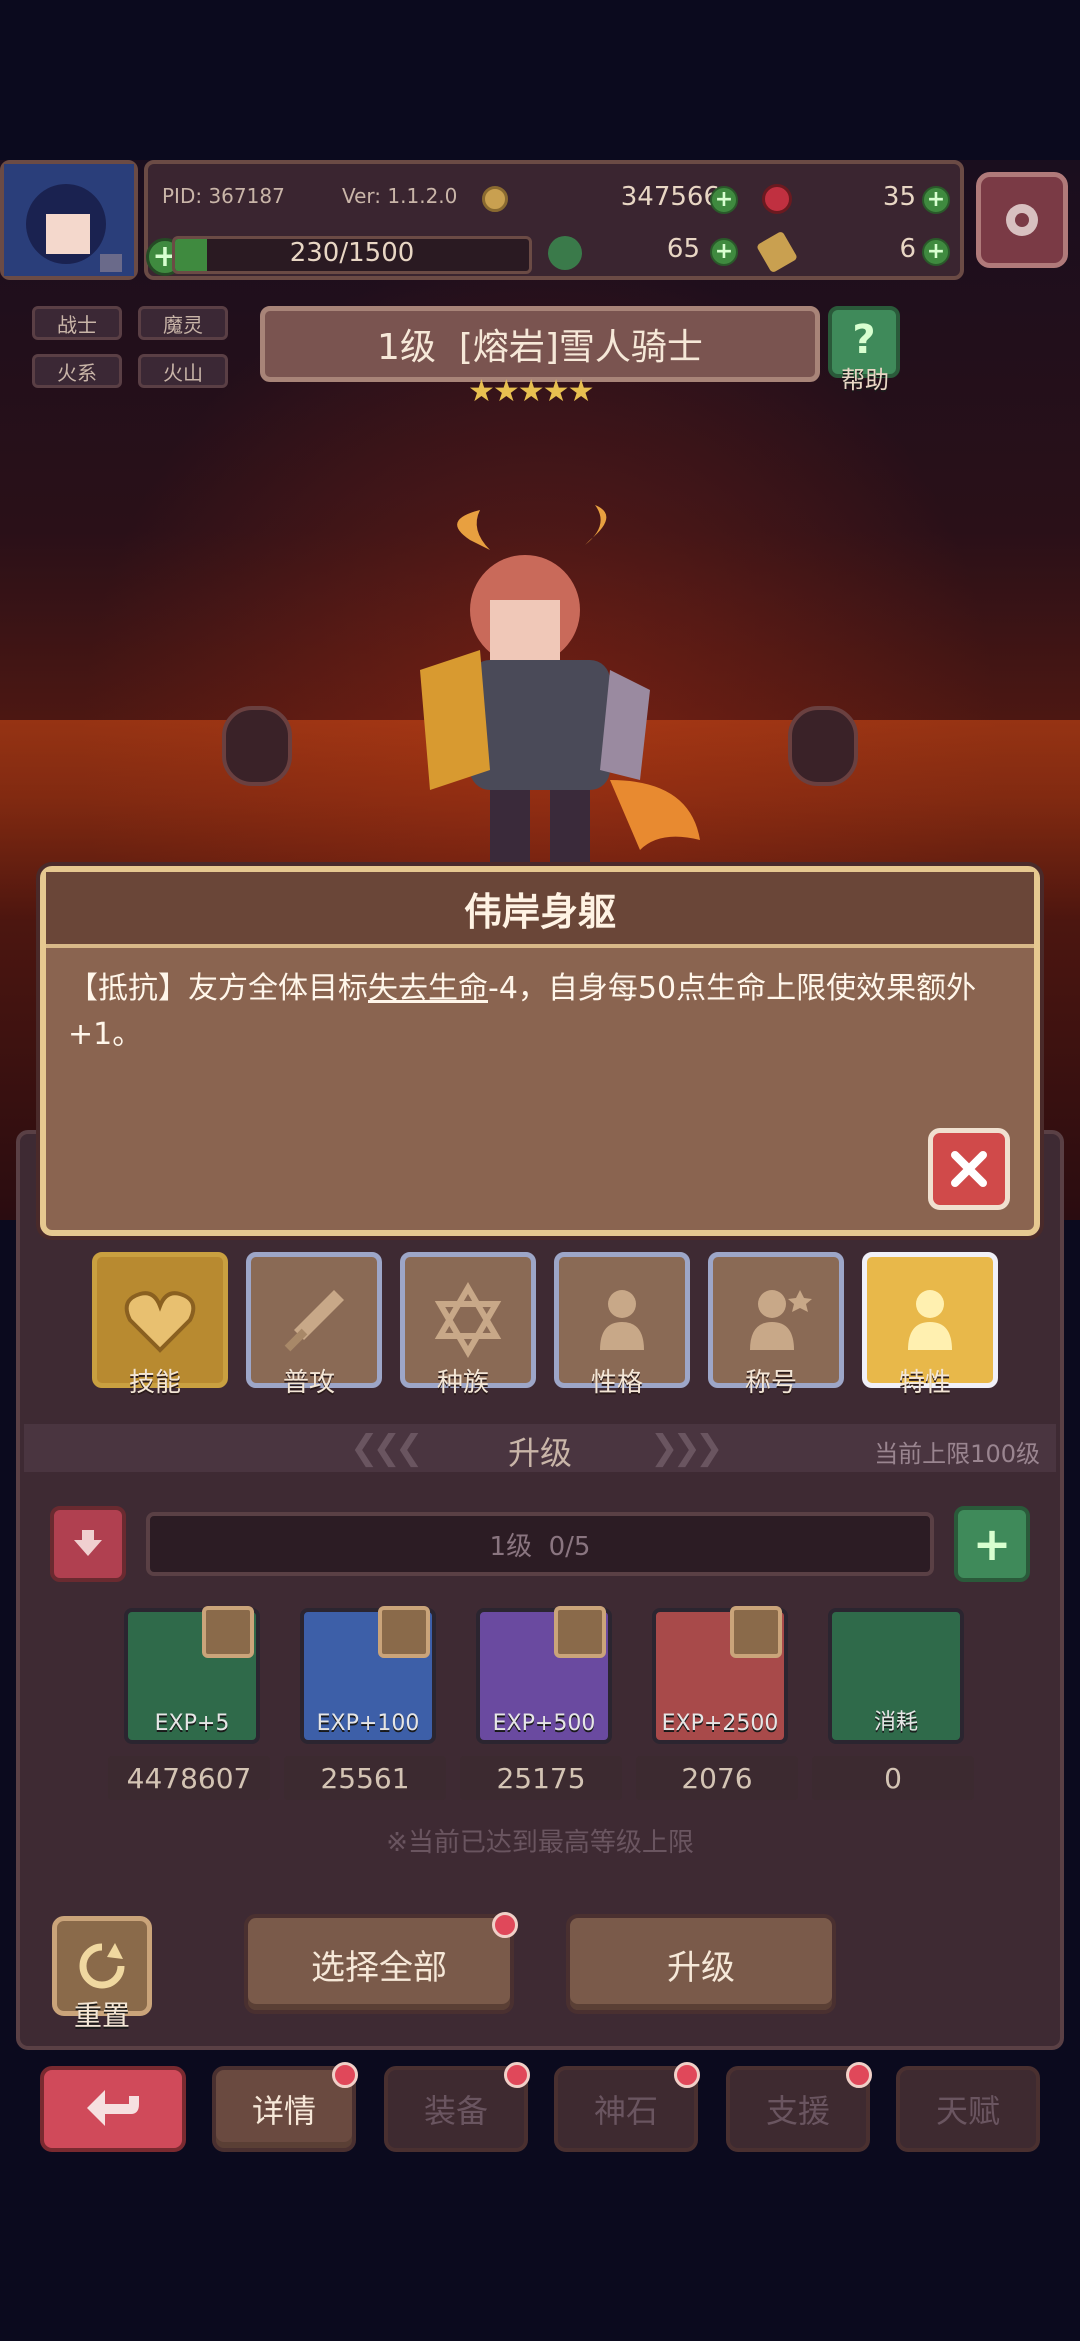 This screenshot has width=1080, height=2341. Describe the element at coordinates (223, 196) in the screenshot. I see `player-id: PID: 367187` at that location.